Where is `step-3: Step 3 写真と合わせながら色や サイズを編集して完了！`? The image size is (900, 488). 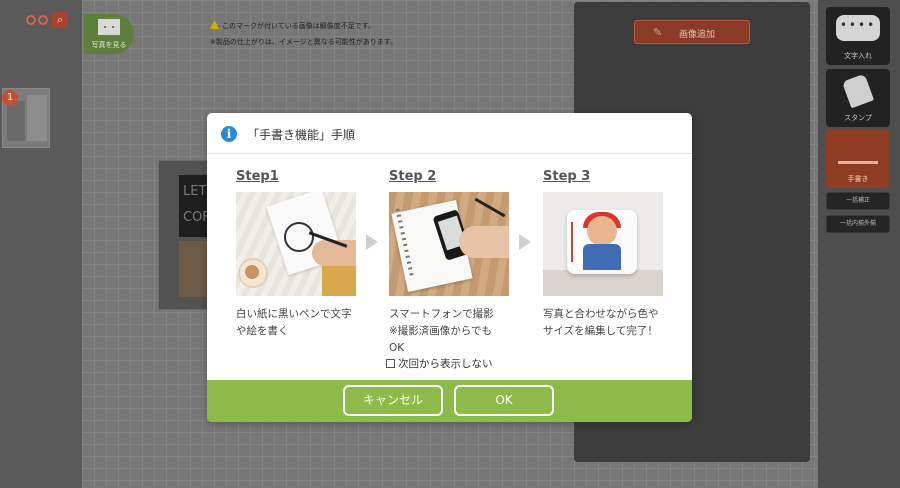 step-3: Step 3 写真と合わせながら色や サイズを編集して完了！ is located at coordinates (604, 254).